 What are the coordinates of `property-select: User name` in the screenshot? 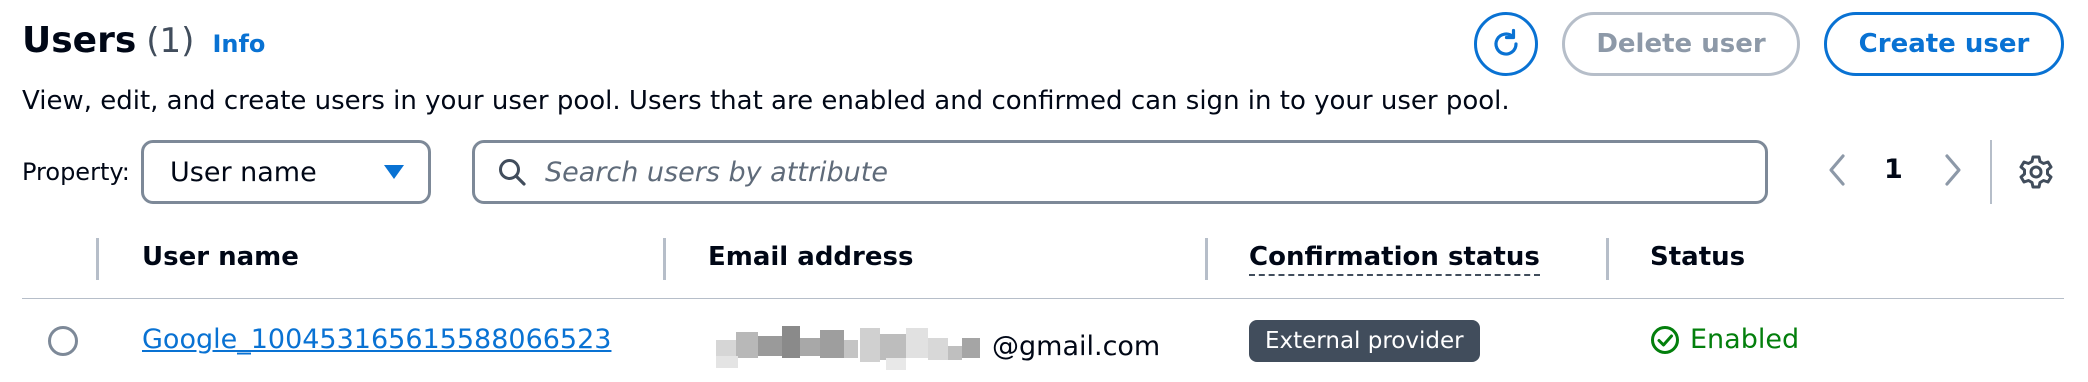 It's located at (286, 172).